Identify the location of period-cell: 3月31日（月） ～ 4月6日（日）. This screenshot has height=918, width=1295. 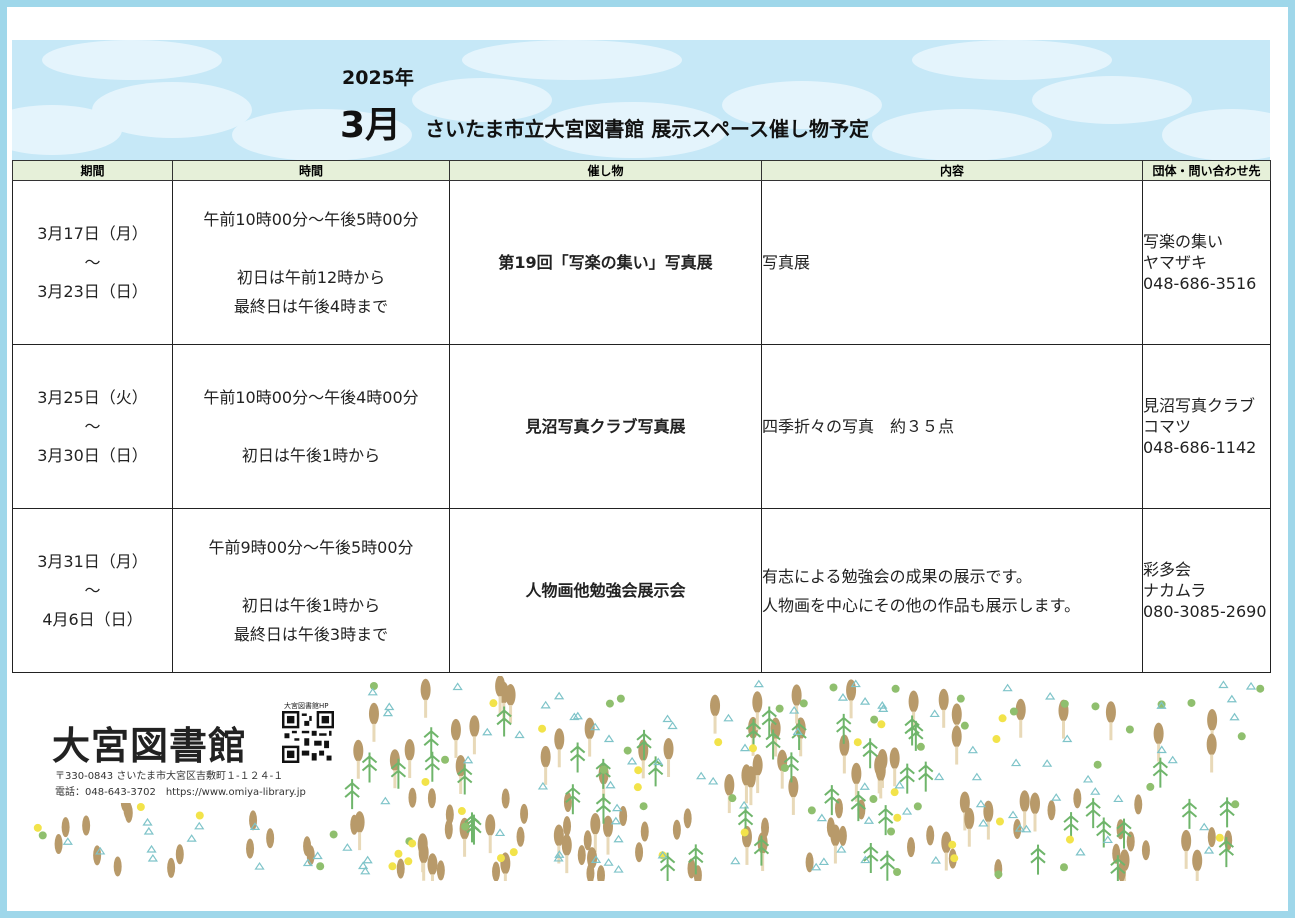
(92, 590).